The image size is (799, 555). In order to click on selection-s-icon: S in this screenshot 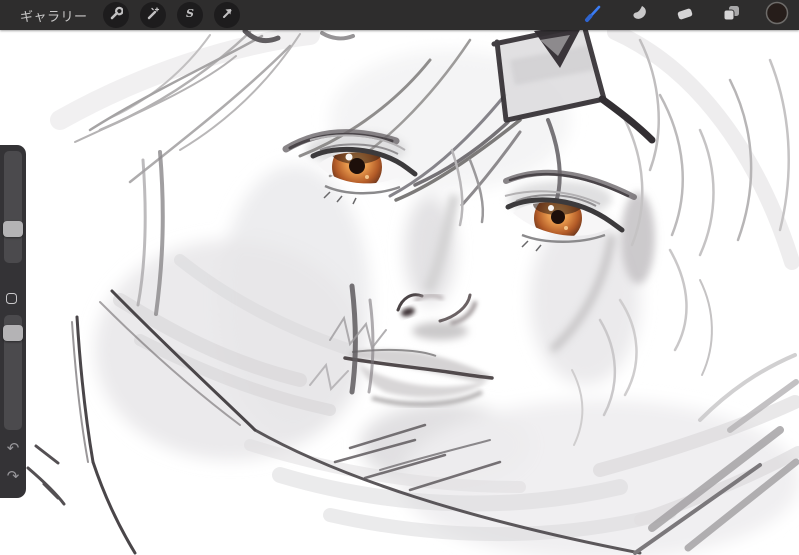, I will do `click(190, 15)`.